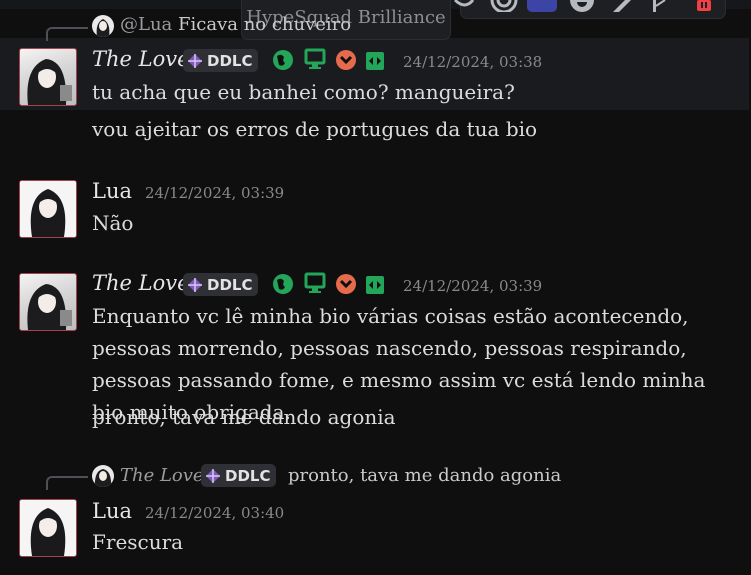 The width and height of the screenshot is (751, 575). Describe the element at coordinates (303, 92) in the screenshot. I see `message-line: tu acha que eu banhei como? mangueira?` at that location.